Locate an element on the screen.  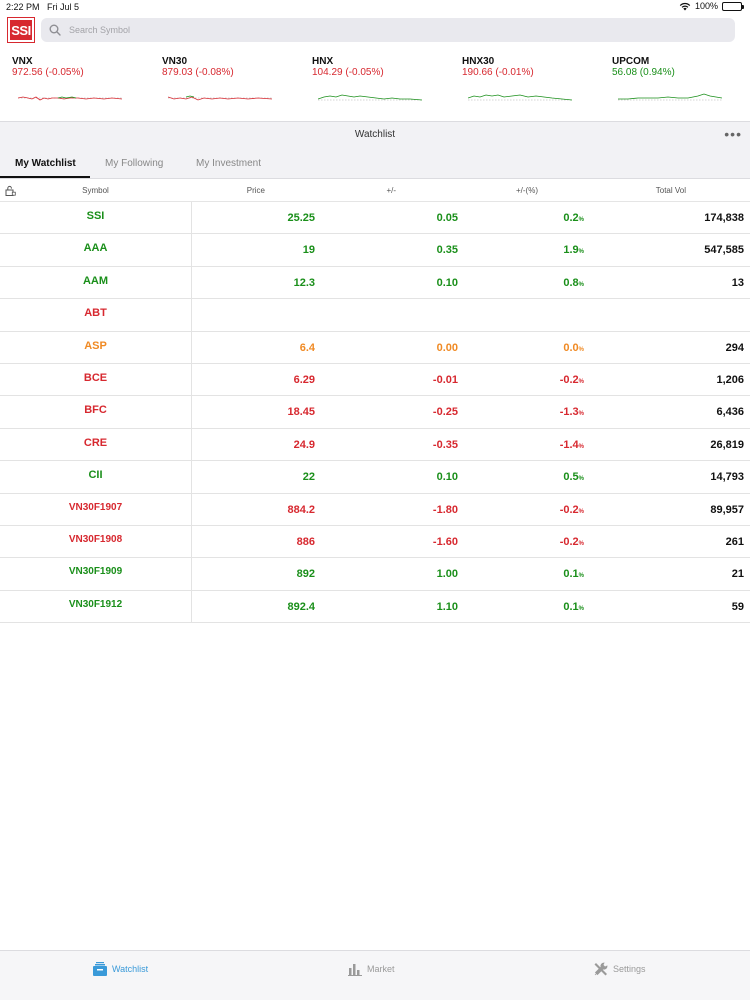
tab-label: Market is located at coordinates (381, 969).